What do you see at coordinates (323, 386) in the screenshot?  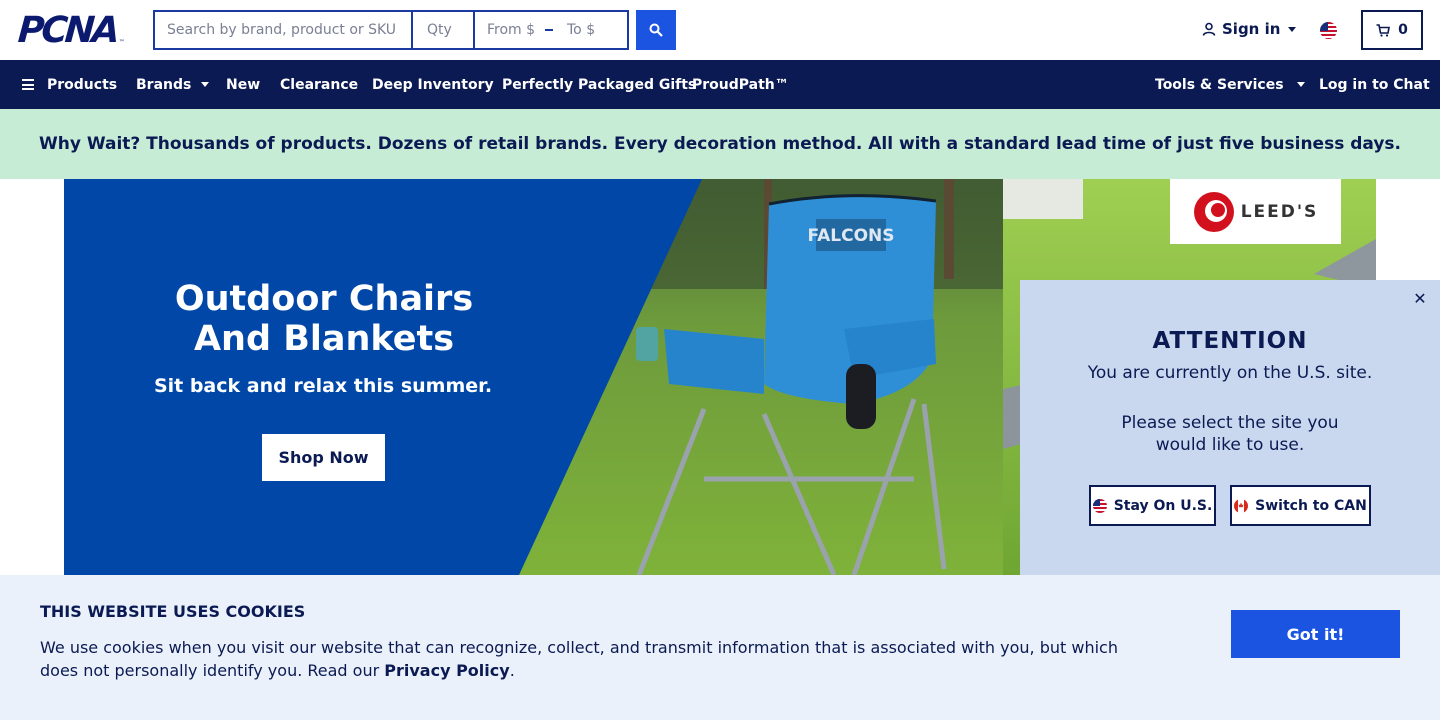 I see `hero-subtitle: Sit back and relax this summer.` at bounding box center [323, 386].